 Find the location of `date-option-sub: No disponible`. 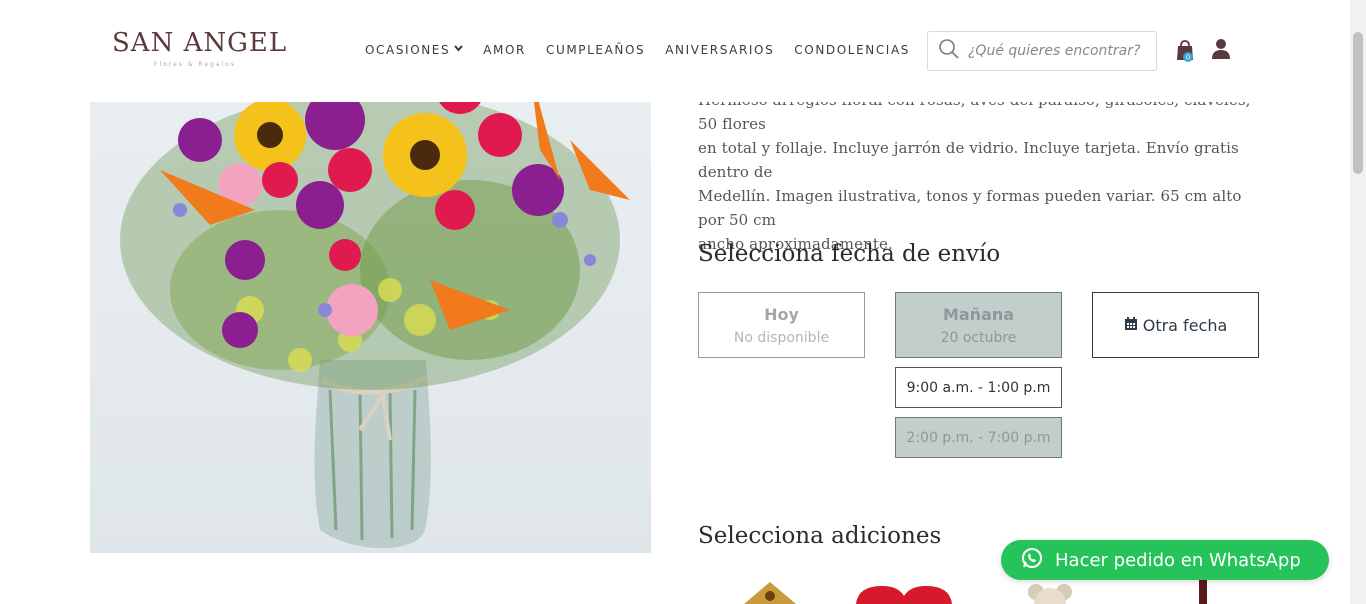

date-option-sub: No disponible is located at coordinates (781, 337).